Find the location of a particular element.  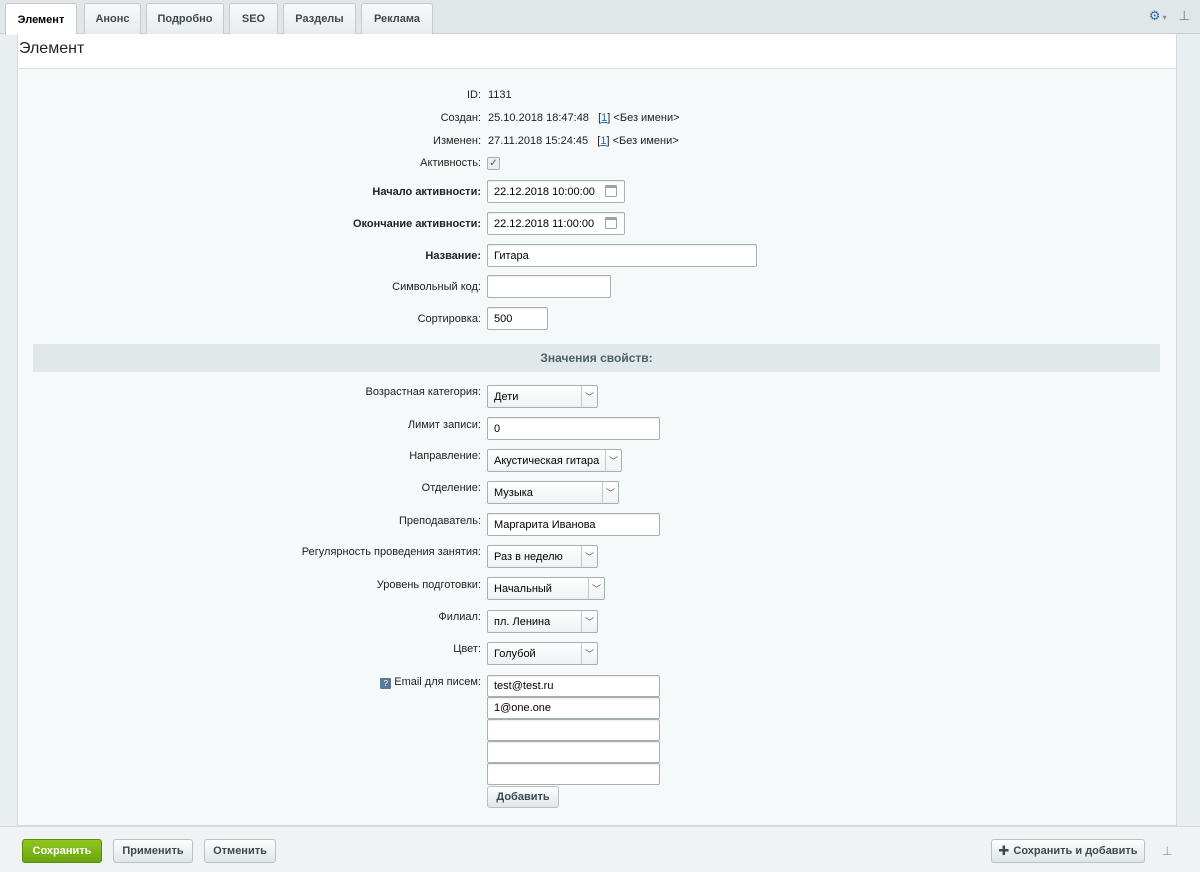

branch-select: пл. Ленина ﹀ is located at coordinates (542, 621).